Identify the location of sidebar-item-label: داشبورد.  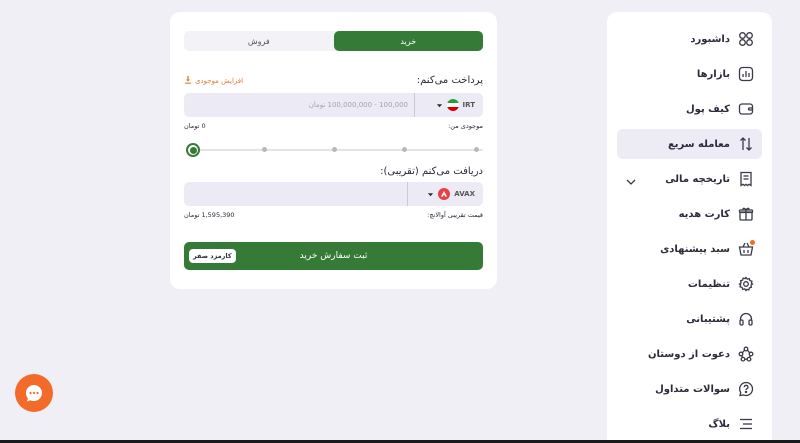
(710, 39).